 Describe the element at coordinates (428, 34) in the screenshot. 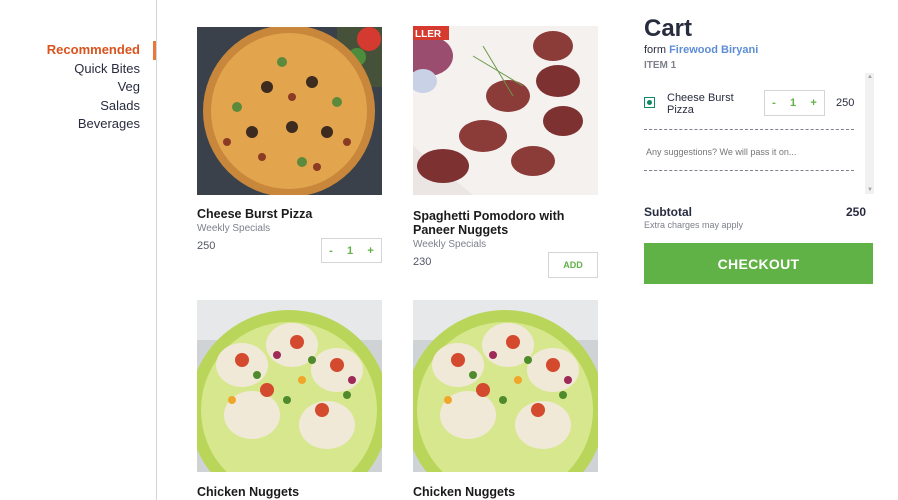

I see `bestseller-badge: LLER` at that location.